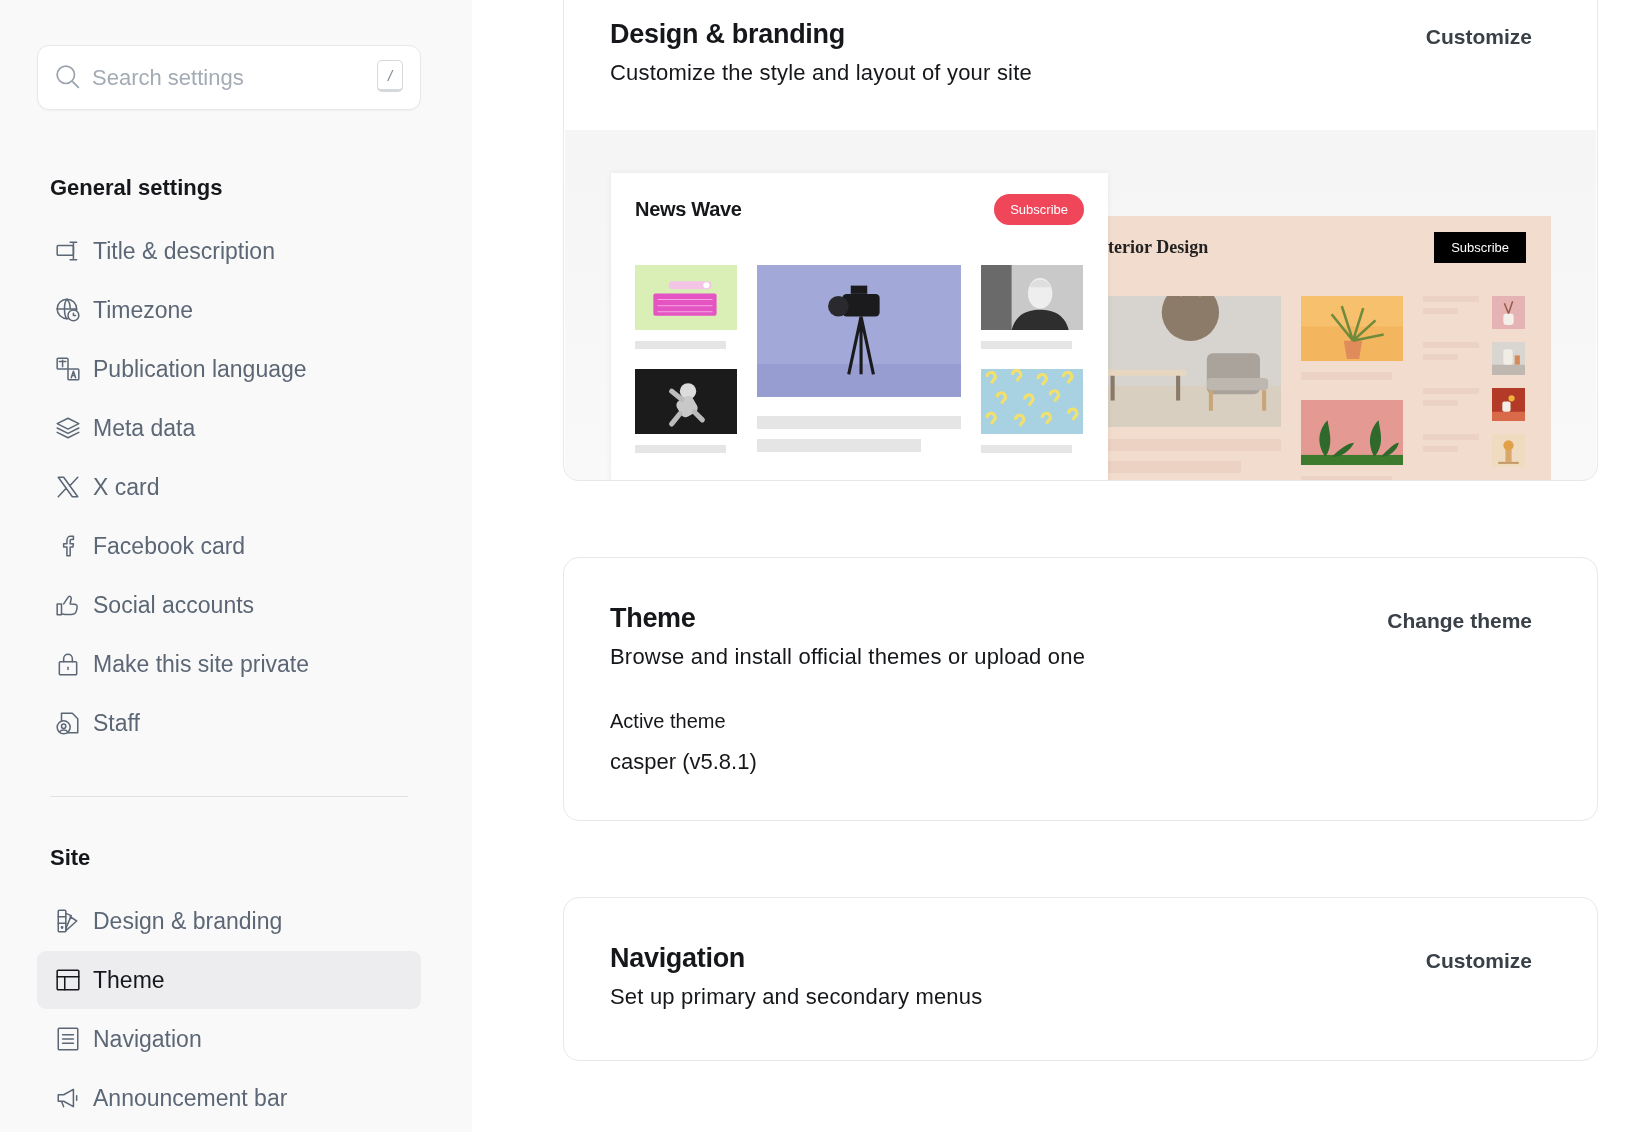  What do you see at coordinates (1158, 247) in the screenshot?
I see `site-title: terior Design` at bounding box center [1158, 247].